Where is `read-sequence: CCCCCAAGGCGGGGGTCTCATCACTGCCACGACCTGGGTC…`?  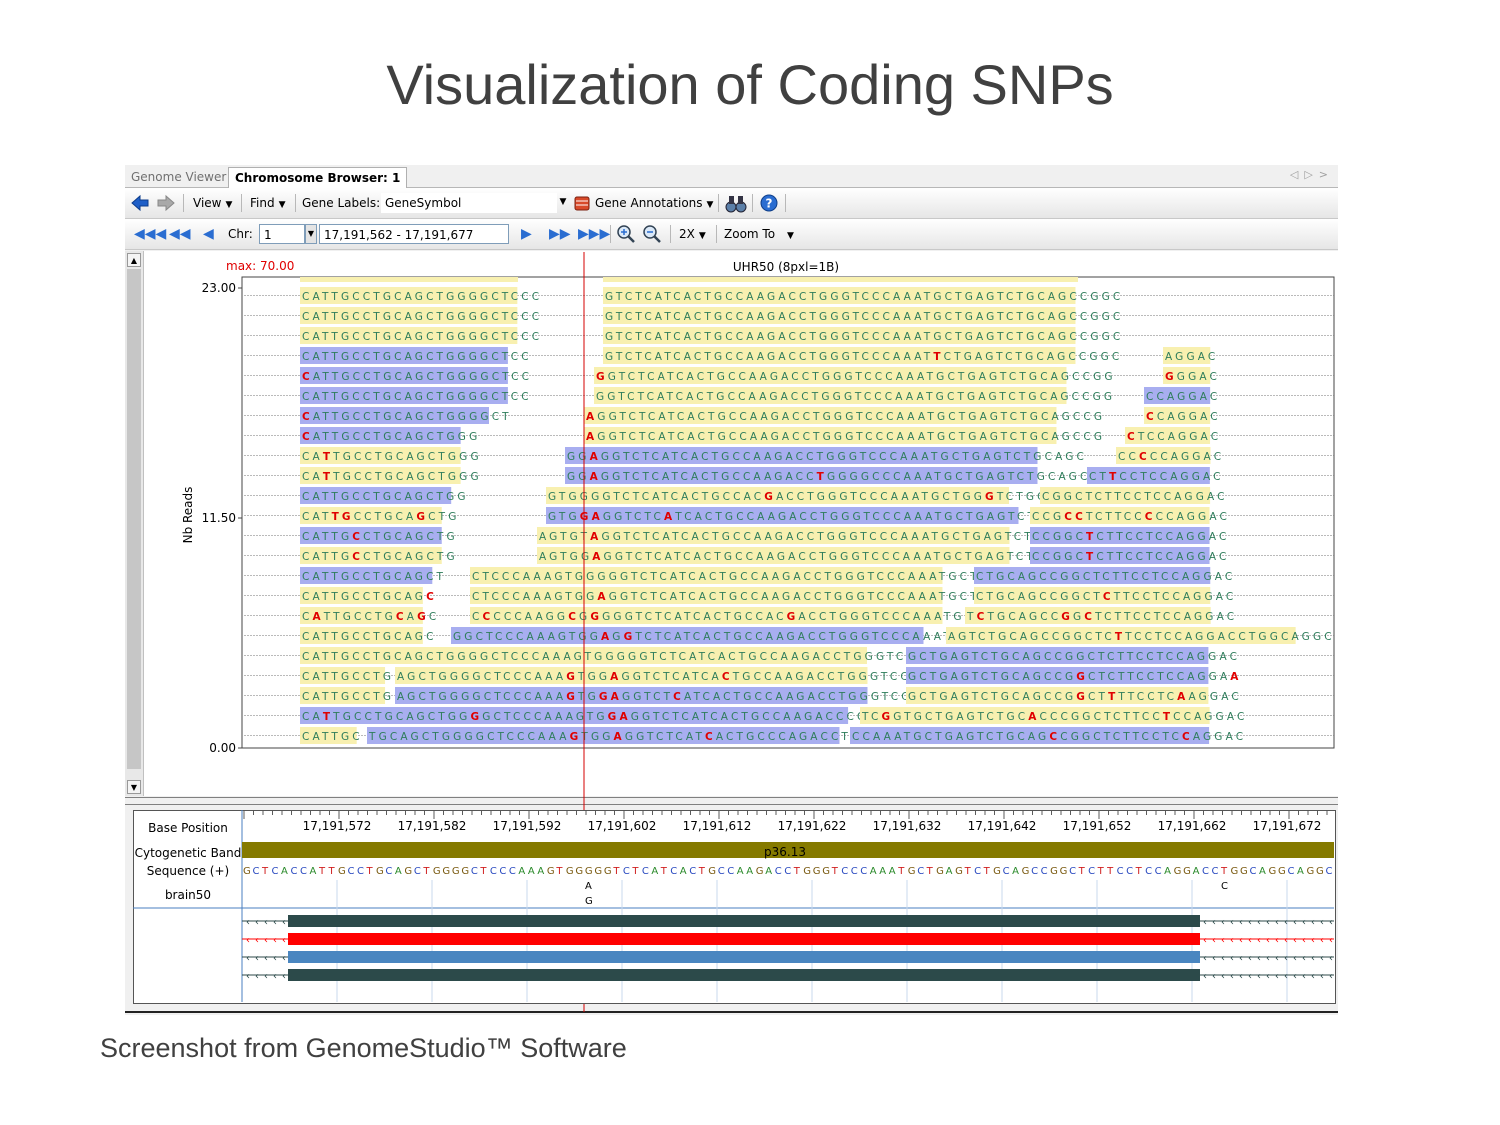
read-sequence: CCCCCAAGGCGGGGGTCTCATCACTGCCACGACCTGGGTC… is located at coordinates (734, 617).